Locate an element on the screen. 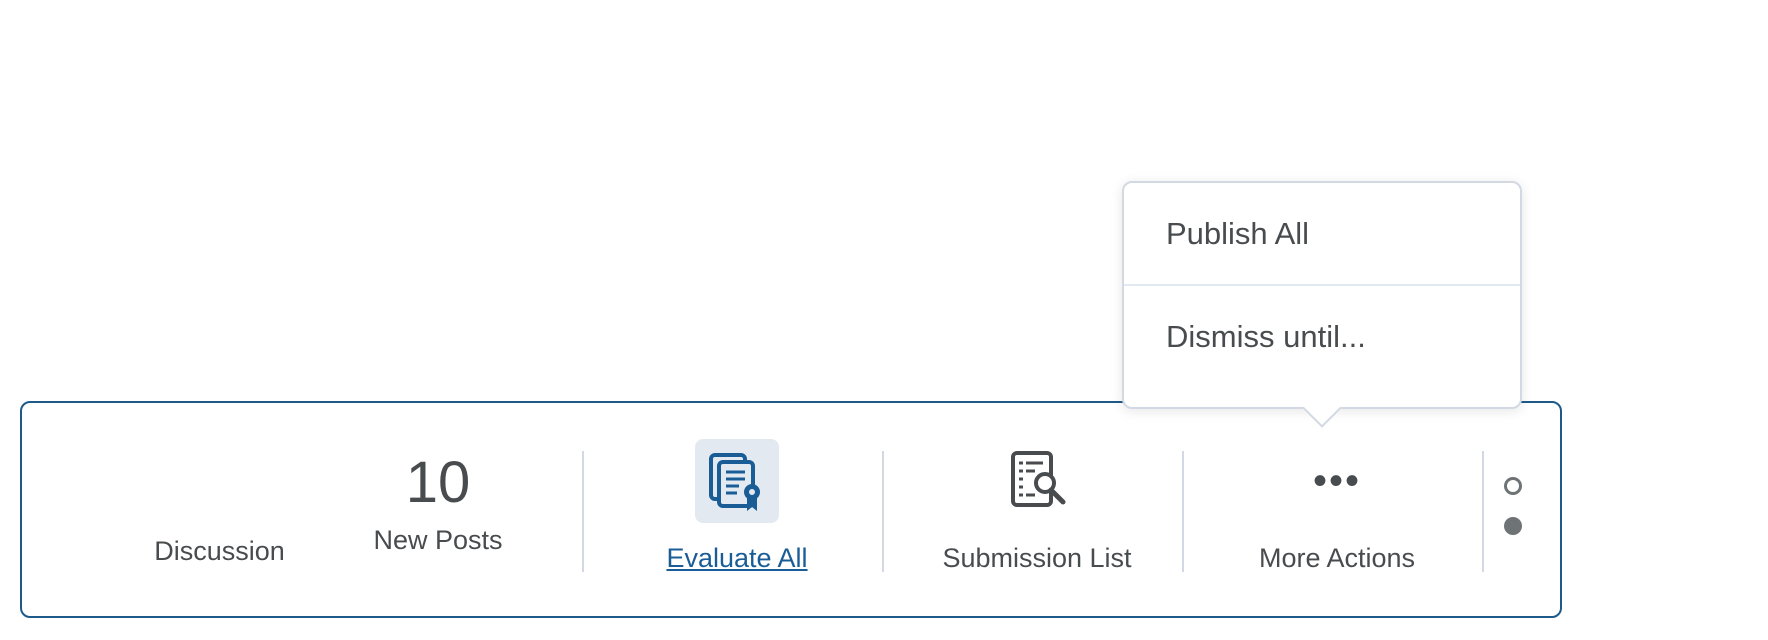  carousel-pager is located at coordinates (1516, 517).